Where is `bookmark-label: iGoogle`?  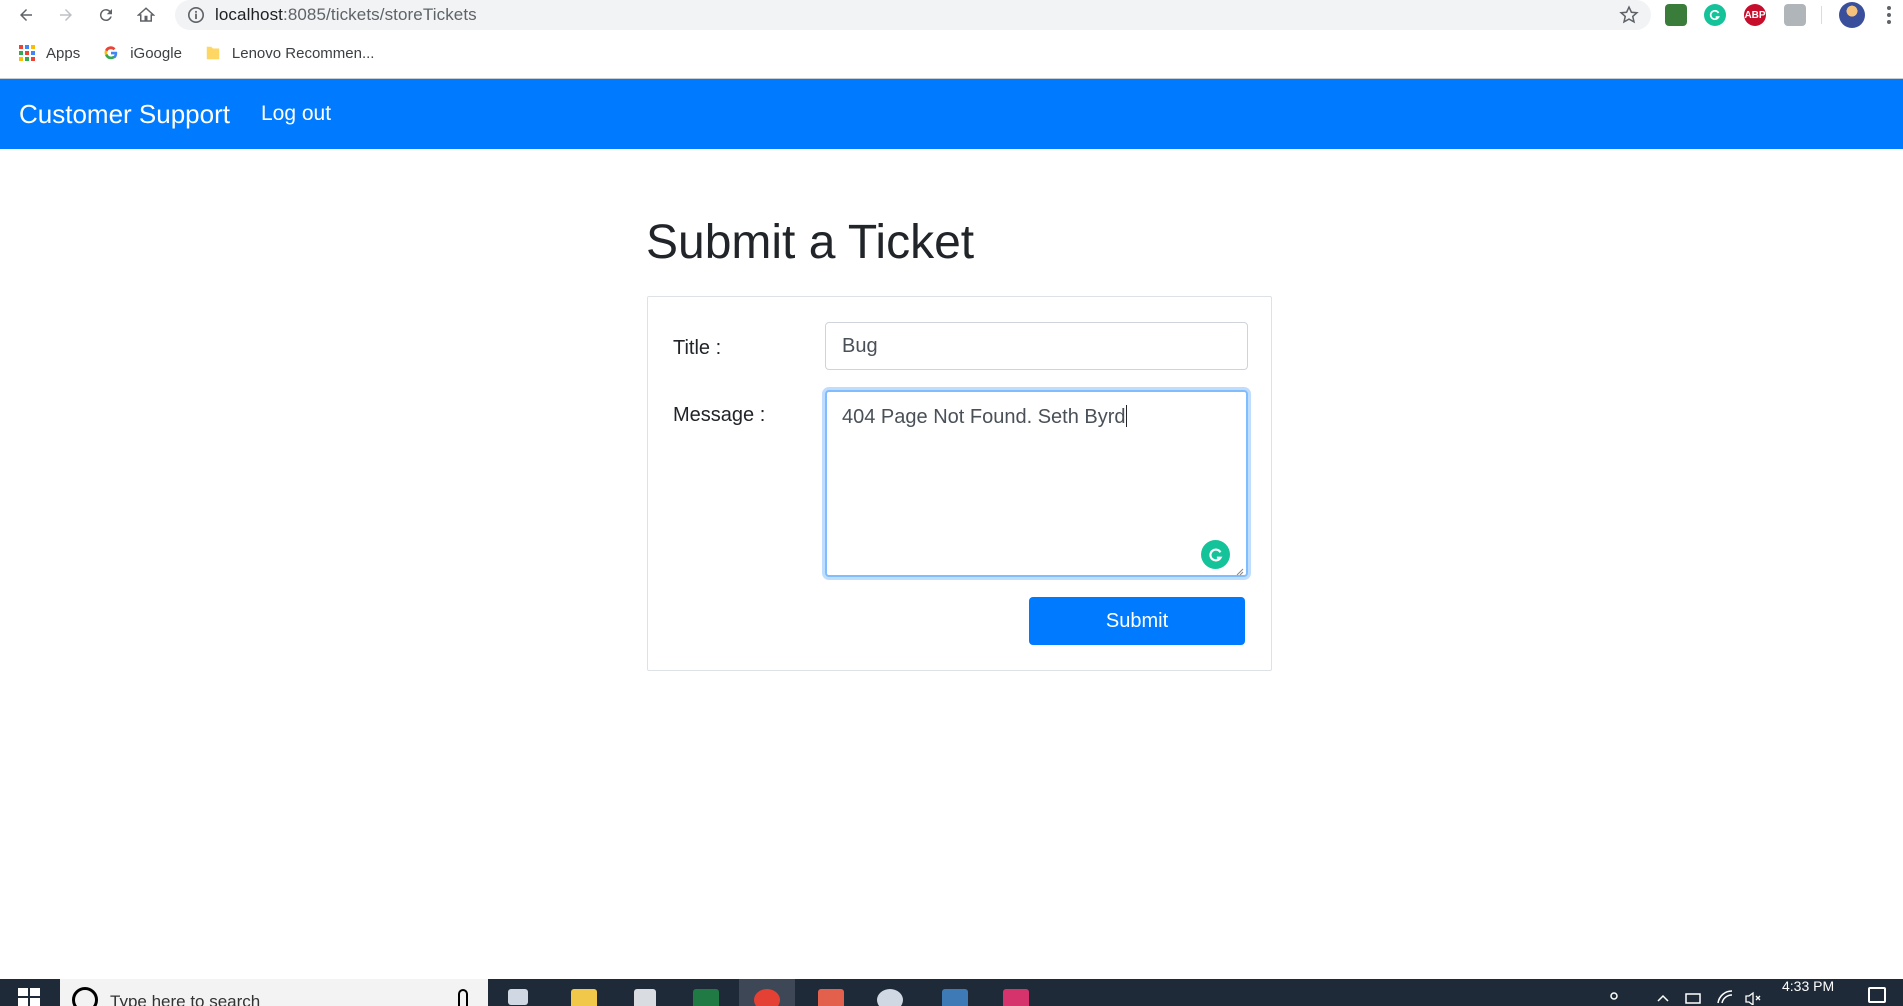 bookmark-label: iGoogle is located at coordinates (156, 53).